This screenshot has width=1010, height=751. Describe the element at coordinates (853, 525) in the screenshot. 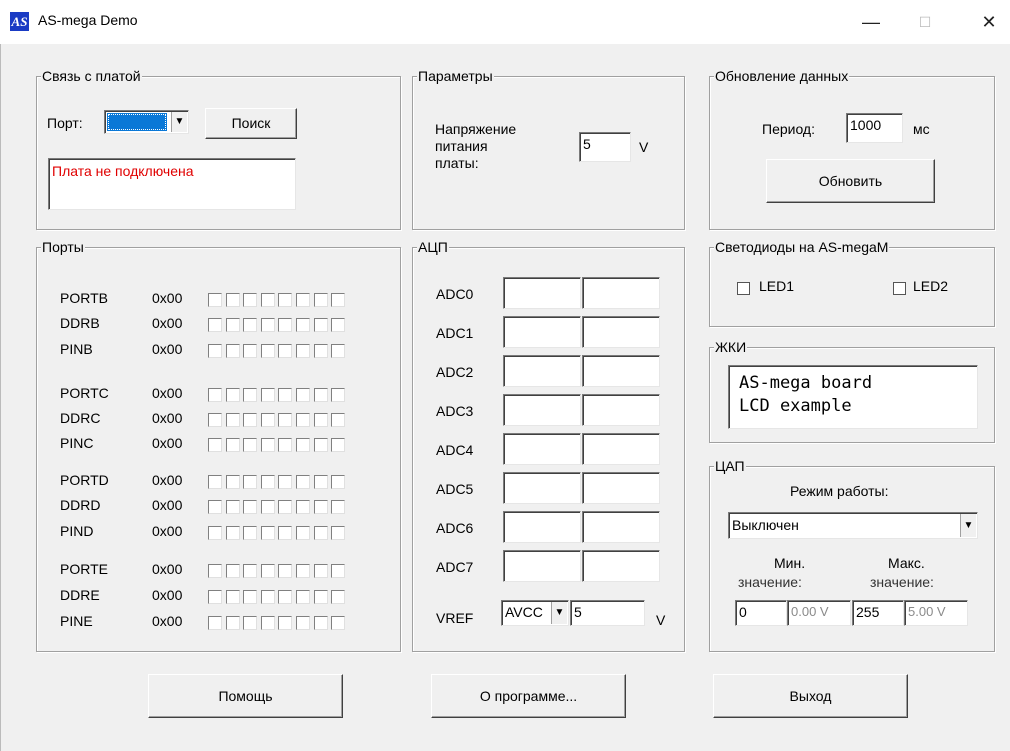

I see `dac-mode-select: Выключен ▼` at that location.